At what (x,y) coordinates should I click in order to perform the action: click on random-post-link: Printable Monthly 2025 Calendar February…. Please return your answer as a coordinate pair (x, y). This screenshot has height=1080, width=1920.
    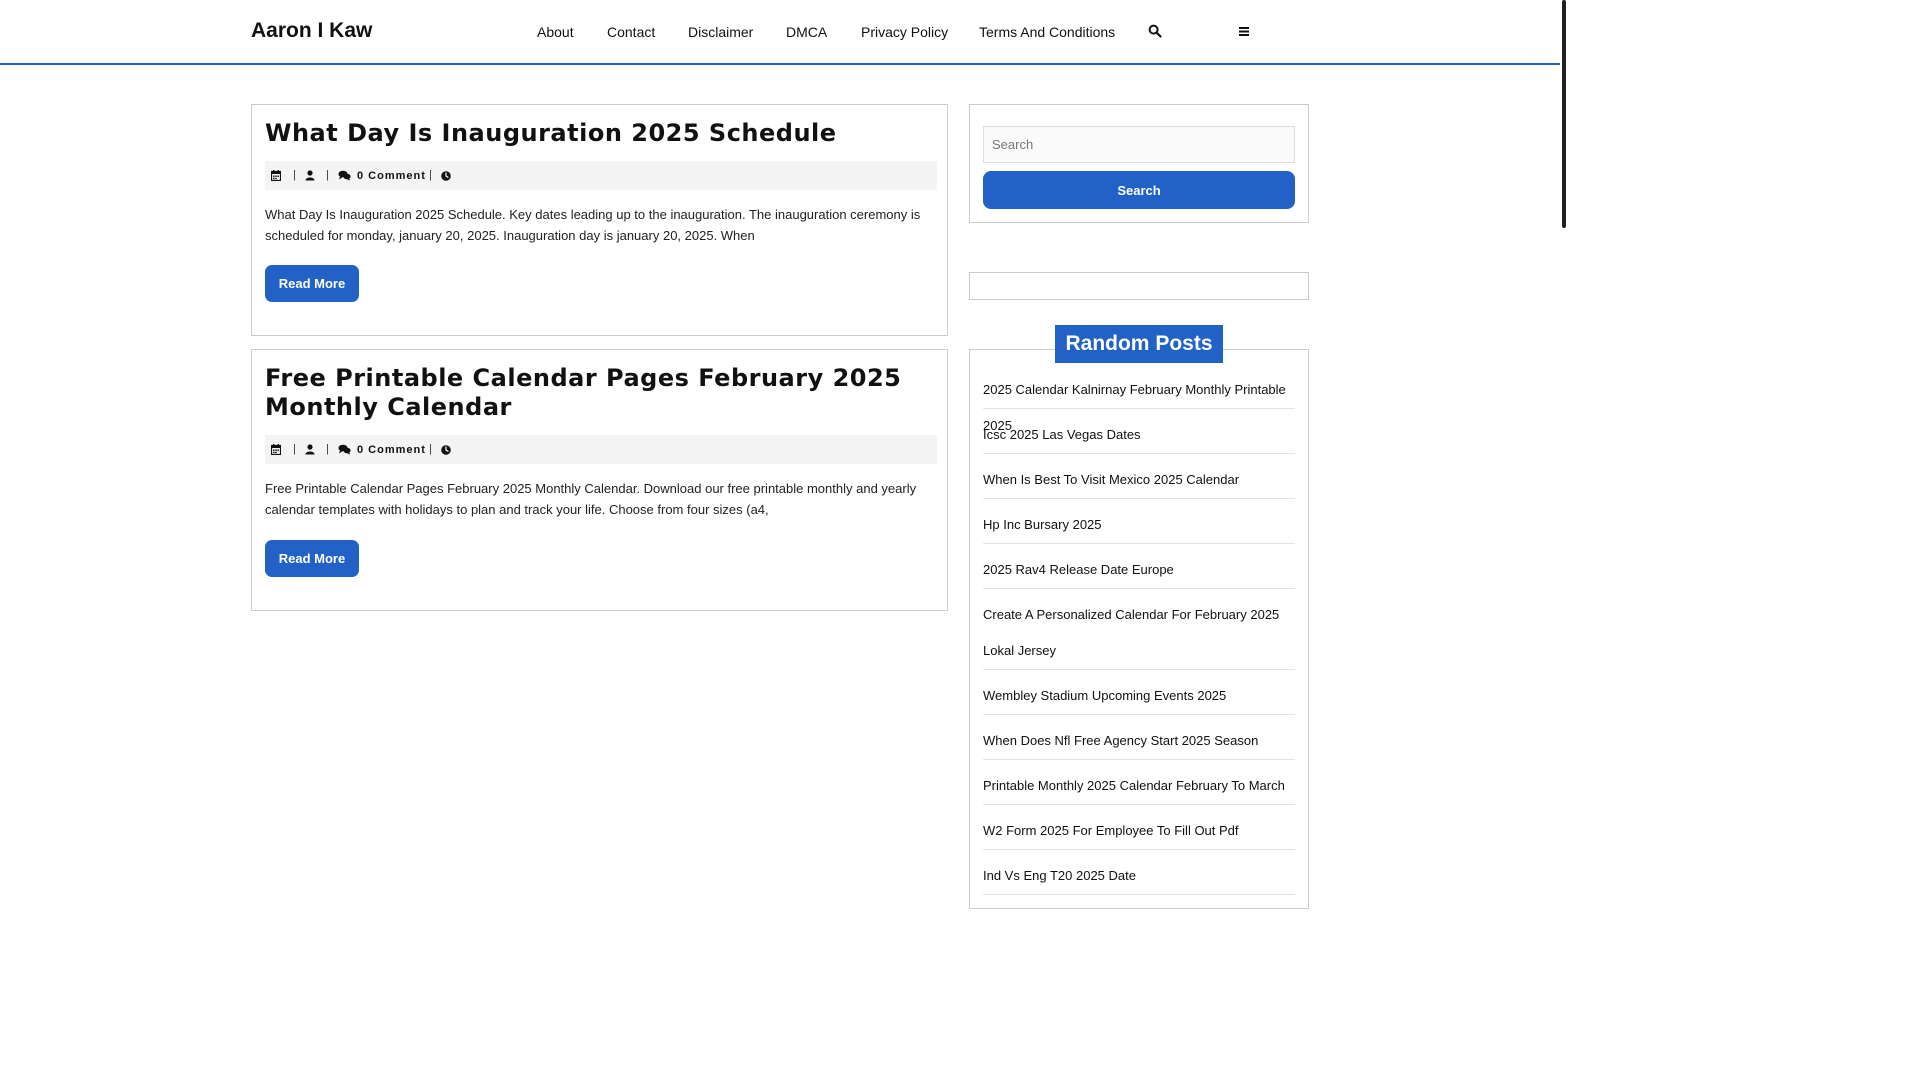
    Looking at the image, I should click on (1139, 786).